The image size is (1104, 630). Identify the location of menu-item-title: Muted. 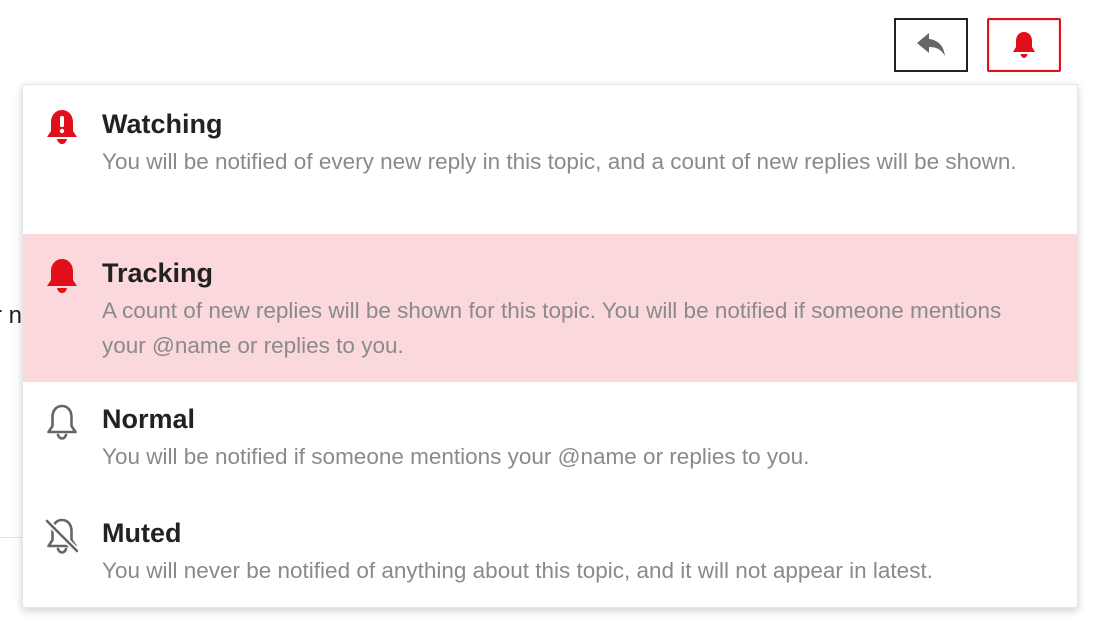
(142, 533).